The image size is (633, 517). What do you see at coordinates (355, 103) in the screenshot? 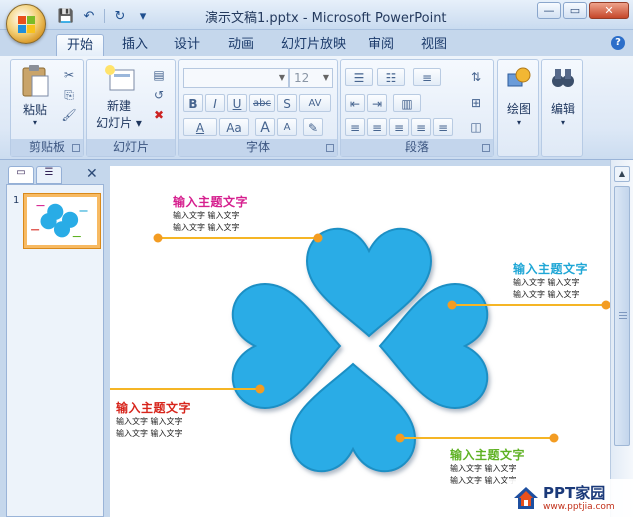
I see `decrease-indent-button: ⇤` at bounding box center [355, 103].